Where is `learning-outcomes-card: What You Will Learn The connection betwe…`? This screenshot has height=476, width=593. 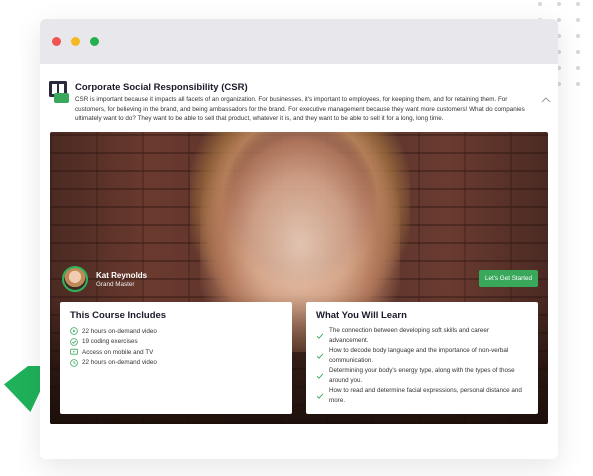 learning-outcomes-card: What You Will Learn The connection betwe… is located at coordinates (422, 358).